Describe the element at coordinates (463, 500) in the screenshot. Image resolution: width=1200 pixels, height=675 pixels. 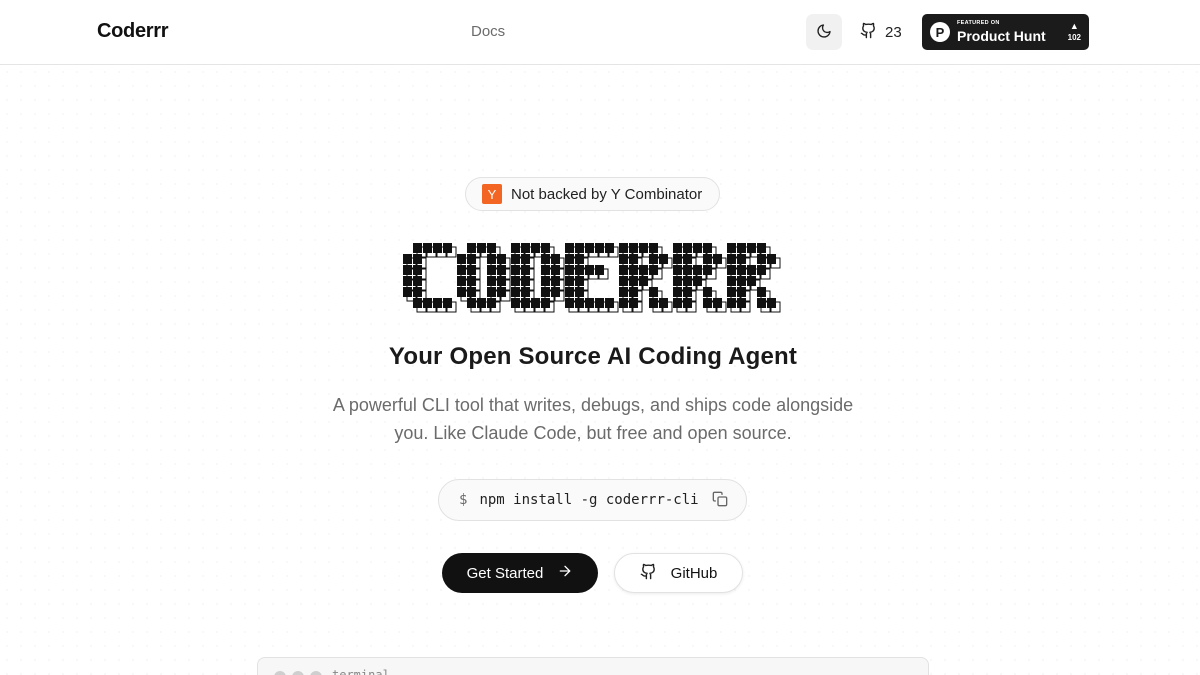
I see `shell-prompt: $` at that location.